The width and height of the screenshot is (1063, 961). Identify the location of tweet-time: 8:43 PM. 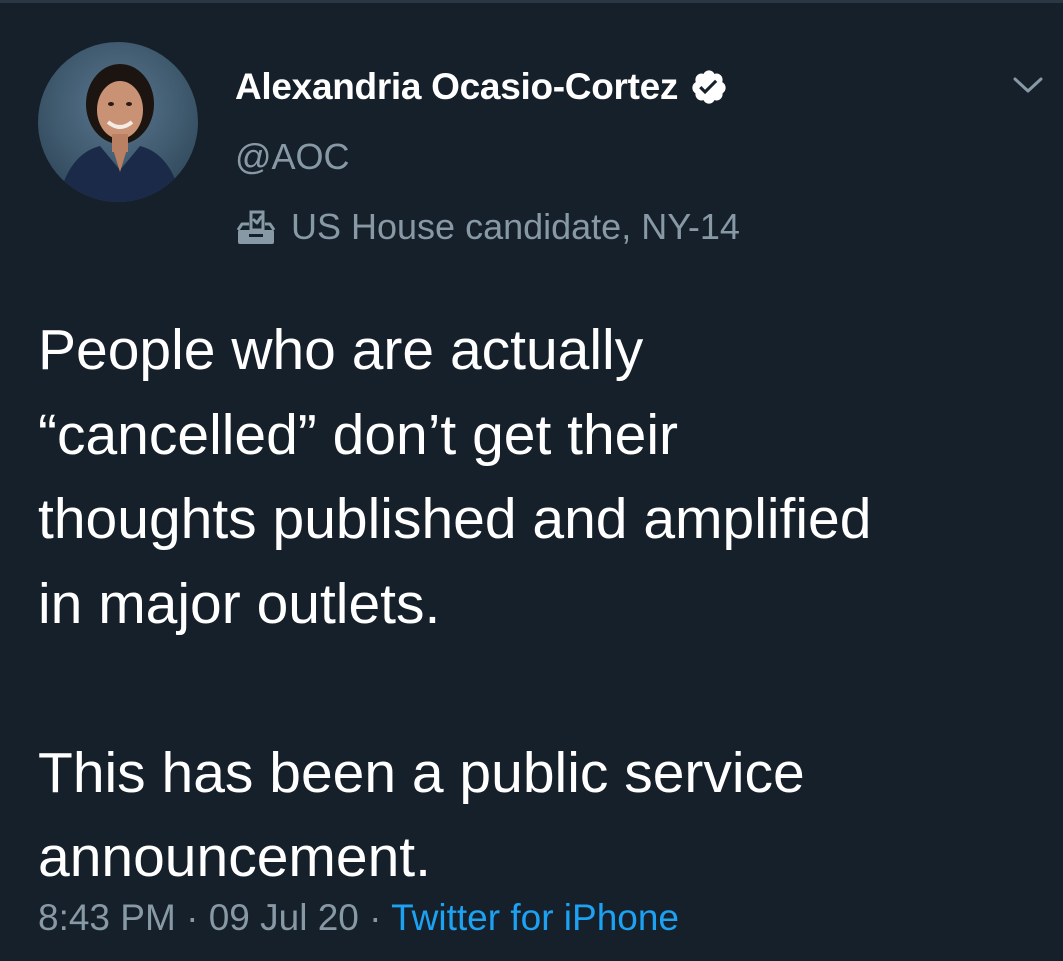
(107, 917).